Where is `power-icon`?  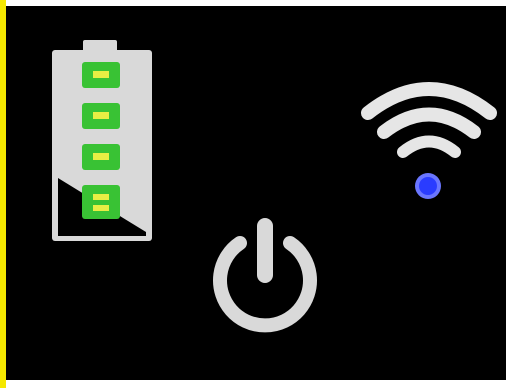 power-icon is located at coordinates (265, 275).